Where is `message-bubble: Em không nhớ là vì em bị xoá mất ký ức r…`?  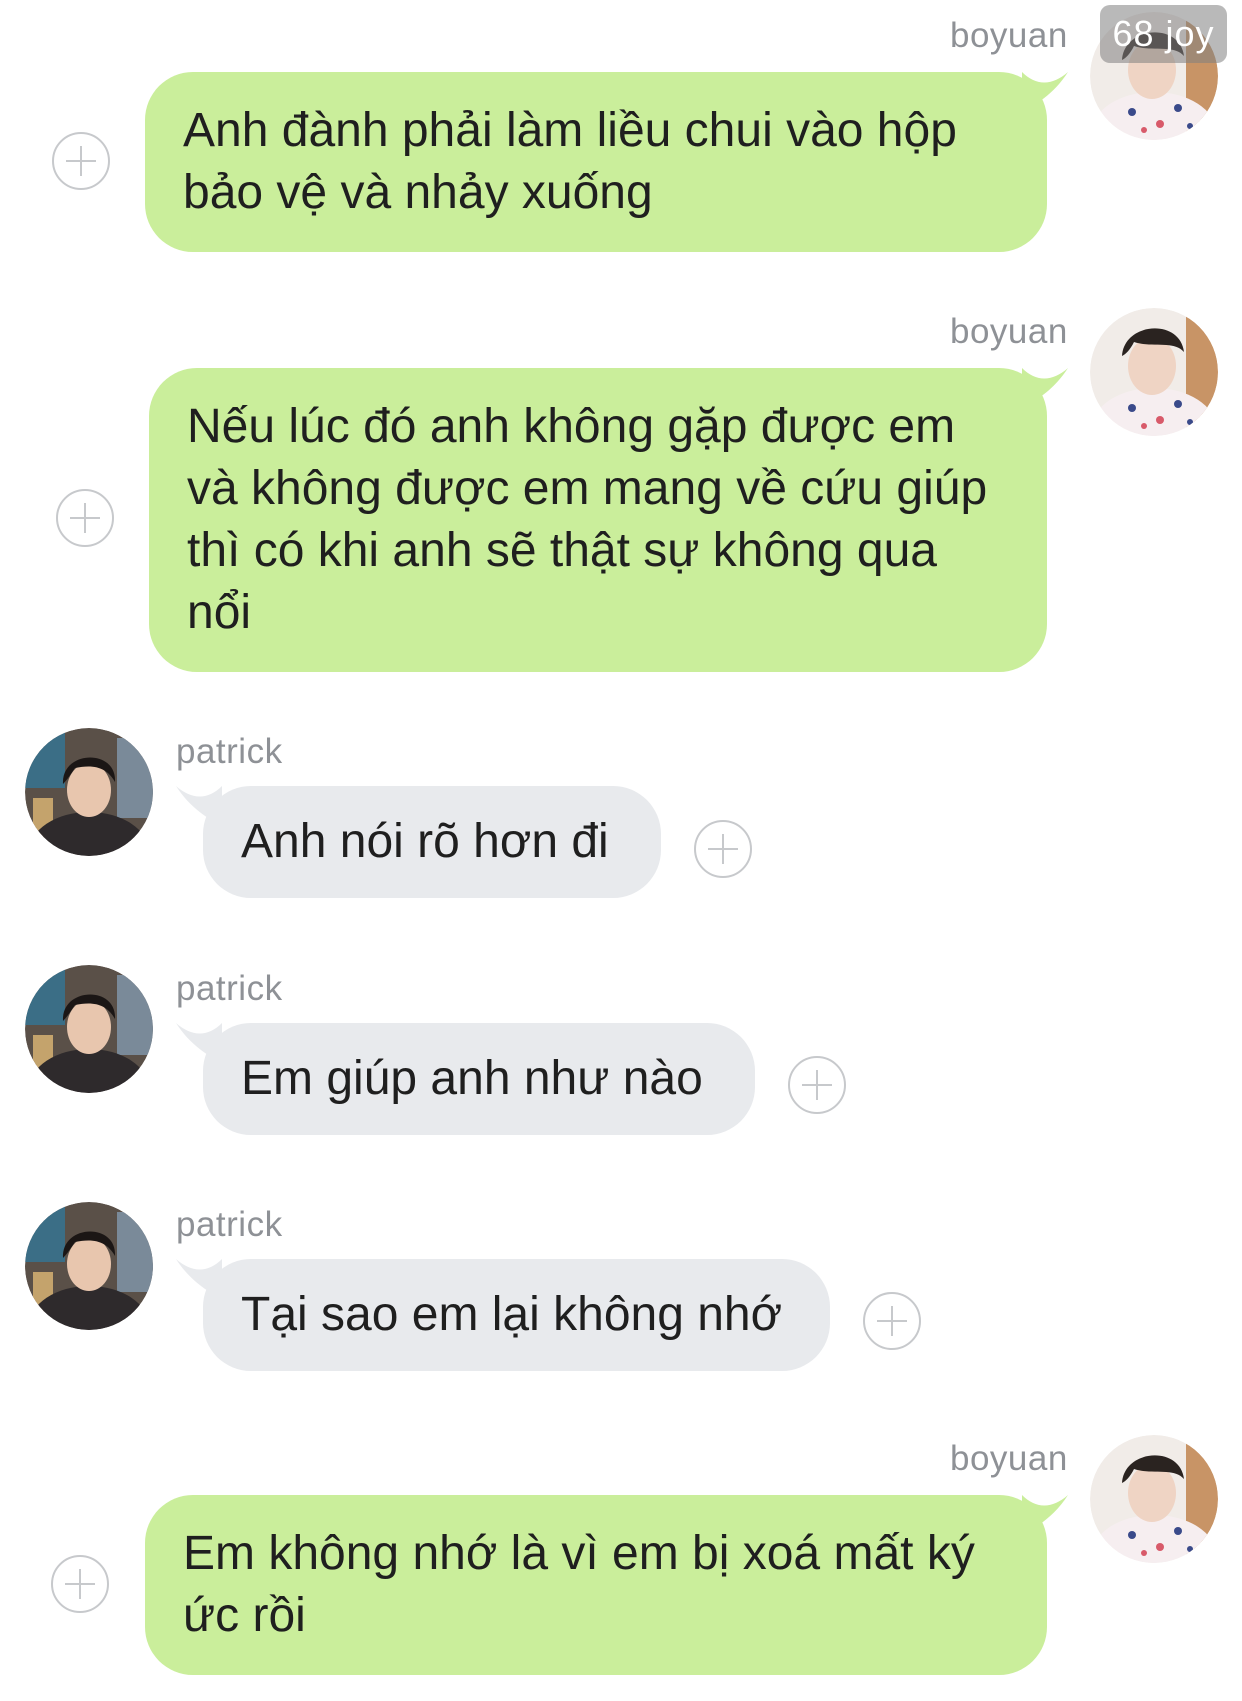 message-bubble: Em không nhớ là vì em bị xoá mất ký ức r… is located at coordinates (596, 1585).